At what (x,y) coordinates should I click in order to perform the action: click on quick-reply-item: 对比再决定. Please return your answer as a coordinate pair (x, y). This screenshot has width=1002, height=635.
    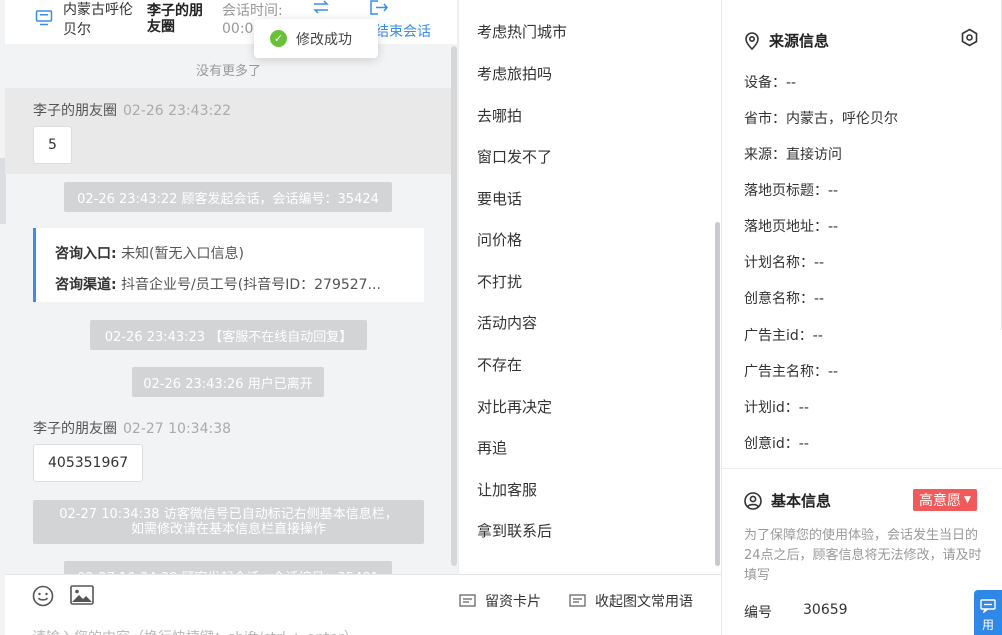
    Looking at the image, I should click on (514, 406).